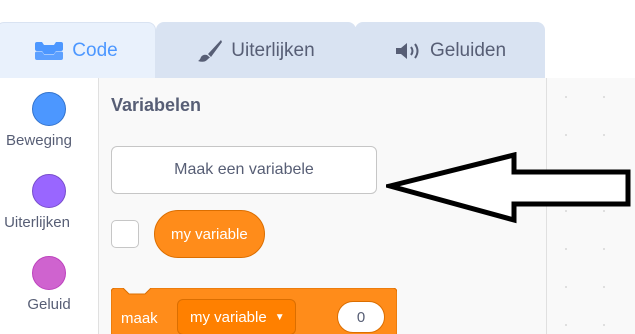 The image size is (635, 334). I want to click on paintbrush-icon, so click(210, 51).